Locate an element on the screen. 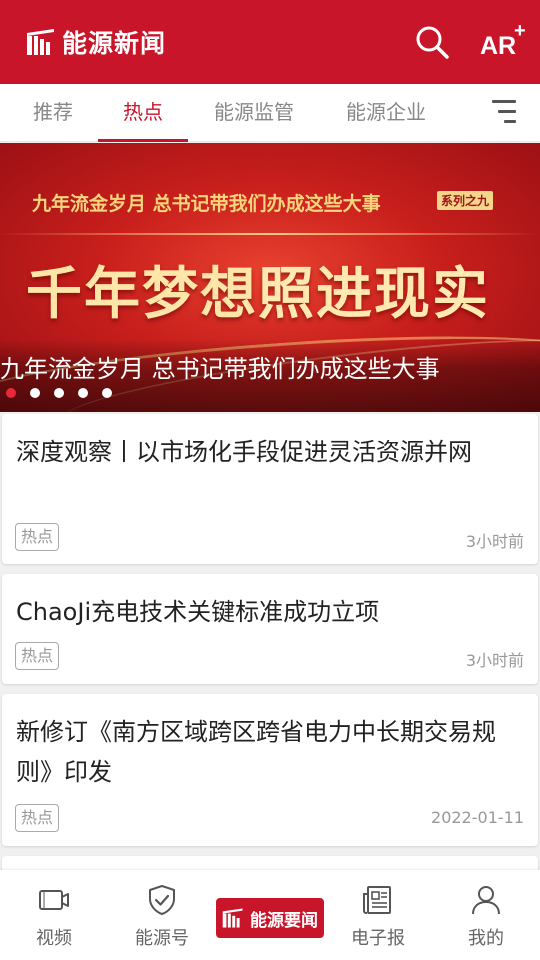  banner-headline-part2: 照进现实 is located at coordinates (374, 294).